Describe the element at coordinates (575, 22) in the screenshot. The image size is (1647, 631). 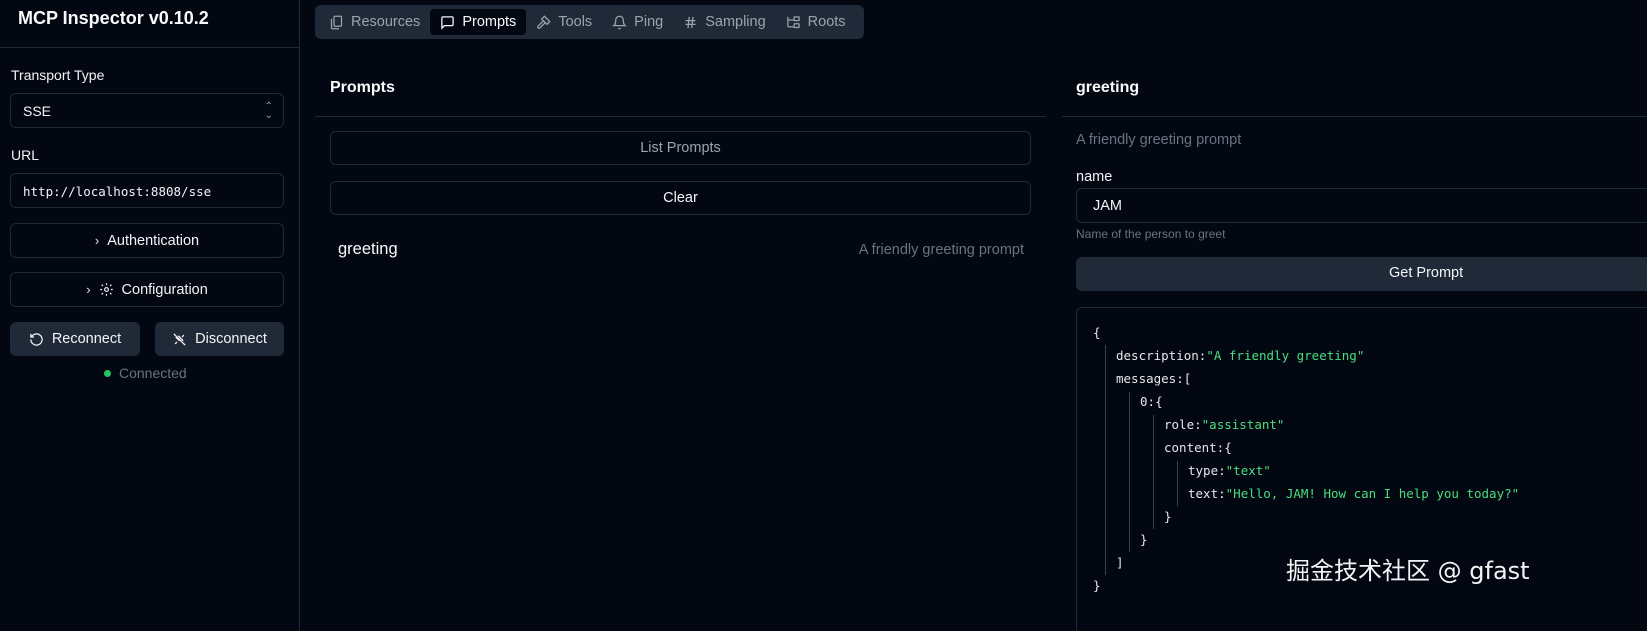
I see `tab-label: Tools` at that location.